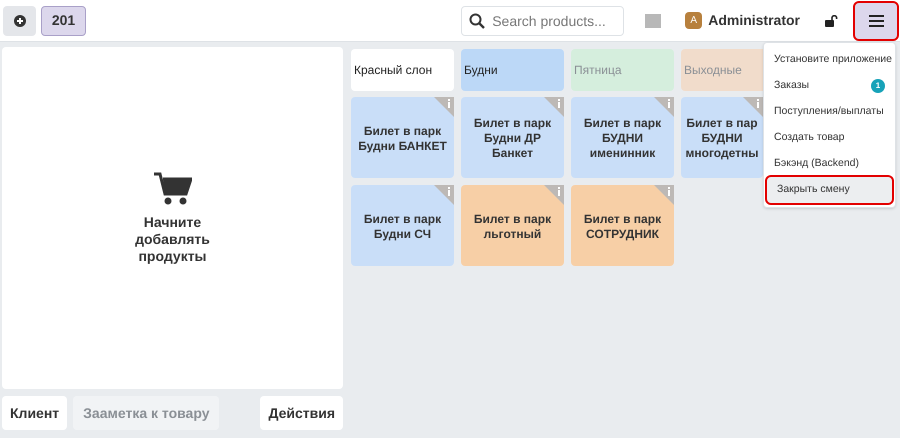  I want to click on action-button: Действия, so click(301, 413).